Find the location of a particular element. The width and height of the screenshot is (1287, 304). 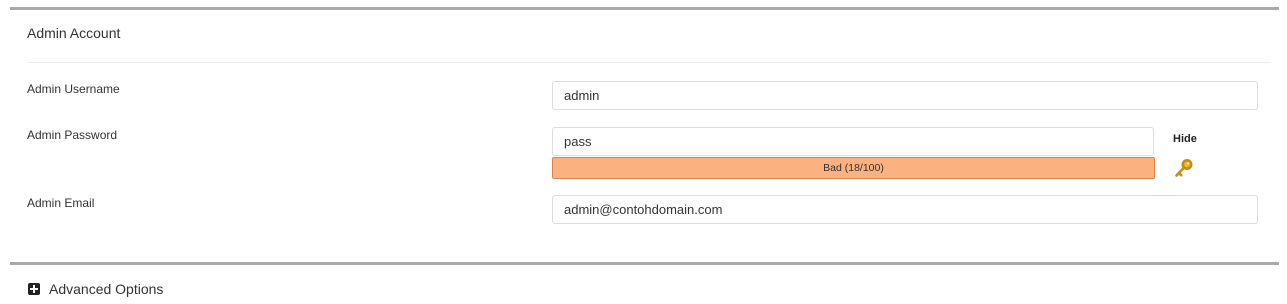

admin-password-input is located at coordinates (853, 141).